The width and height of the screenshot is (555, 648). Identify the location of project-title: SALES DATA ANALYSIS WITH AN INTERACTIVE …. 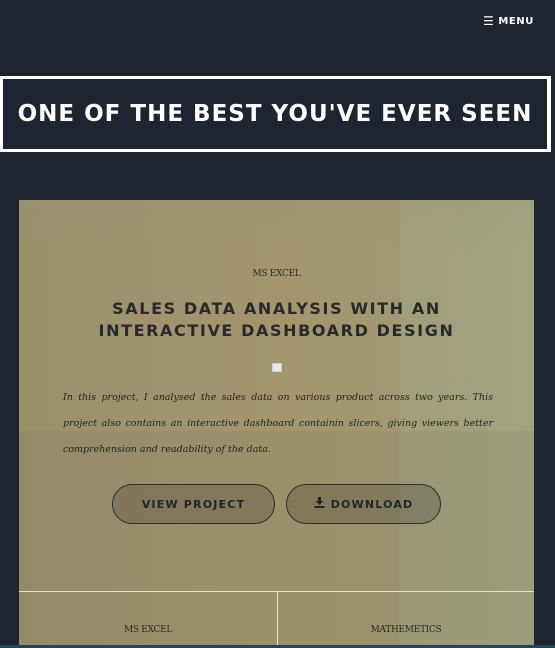
(276, 319).